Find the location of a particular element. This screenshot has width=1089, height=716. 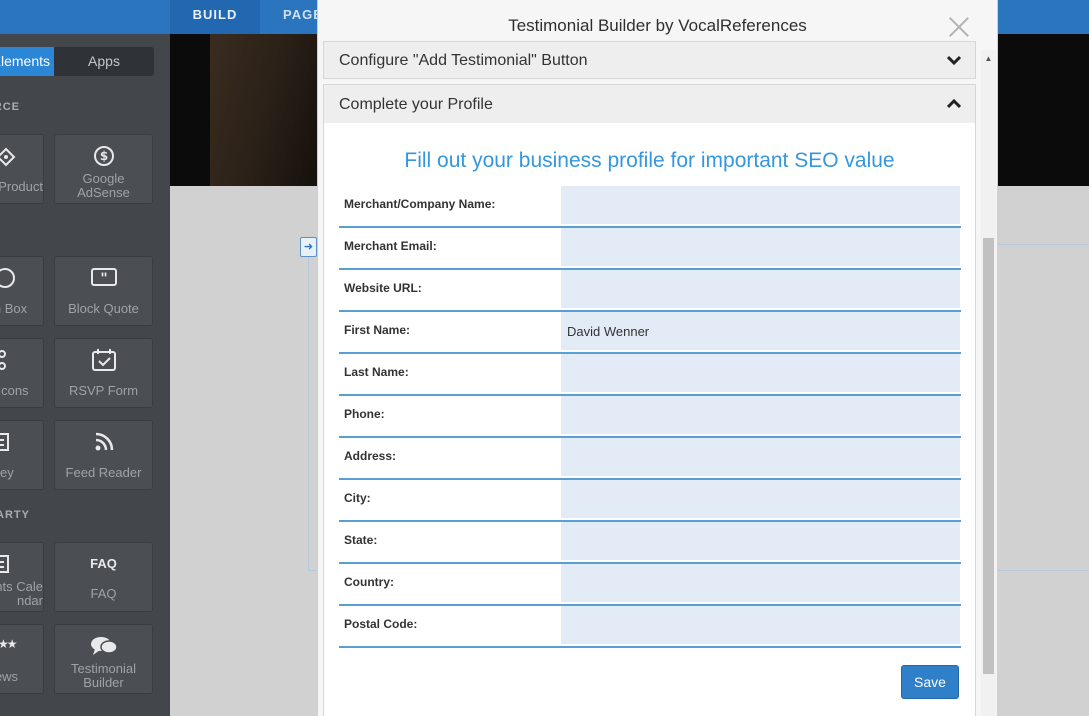

tile-block-quote: " Block Quote is located at coordinates (103, 291).